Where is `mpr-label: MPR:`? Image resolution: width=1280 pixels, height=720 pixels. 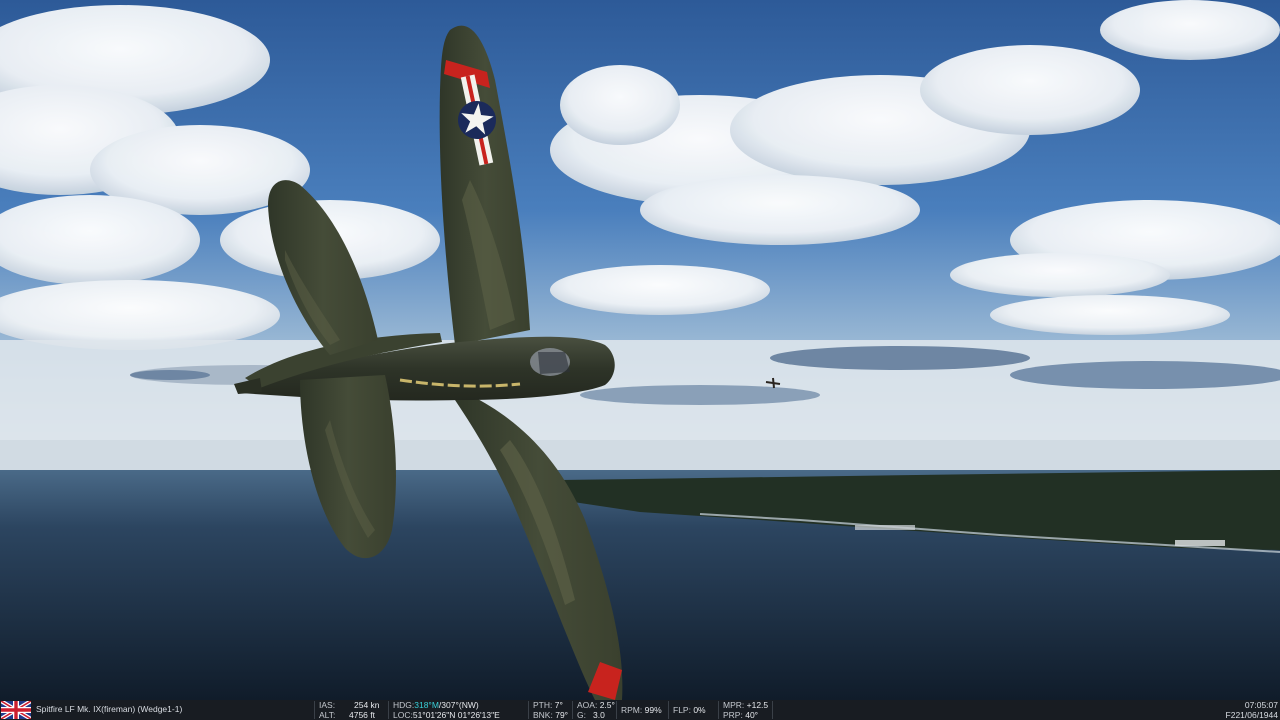
mpr-label: MPR: is located at coordinates (734, 705).